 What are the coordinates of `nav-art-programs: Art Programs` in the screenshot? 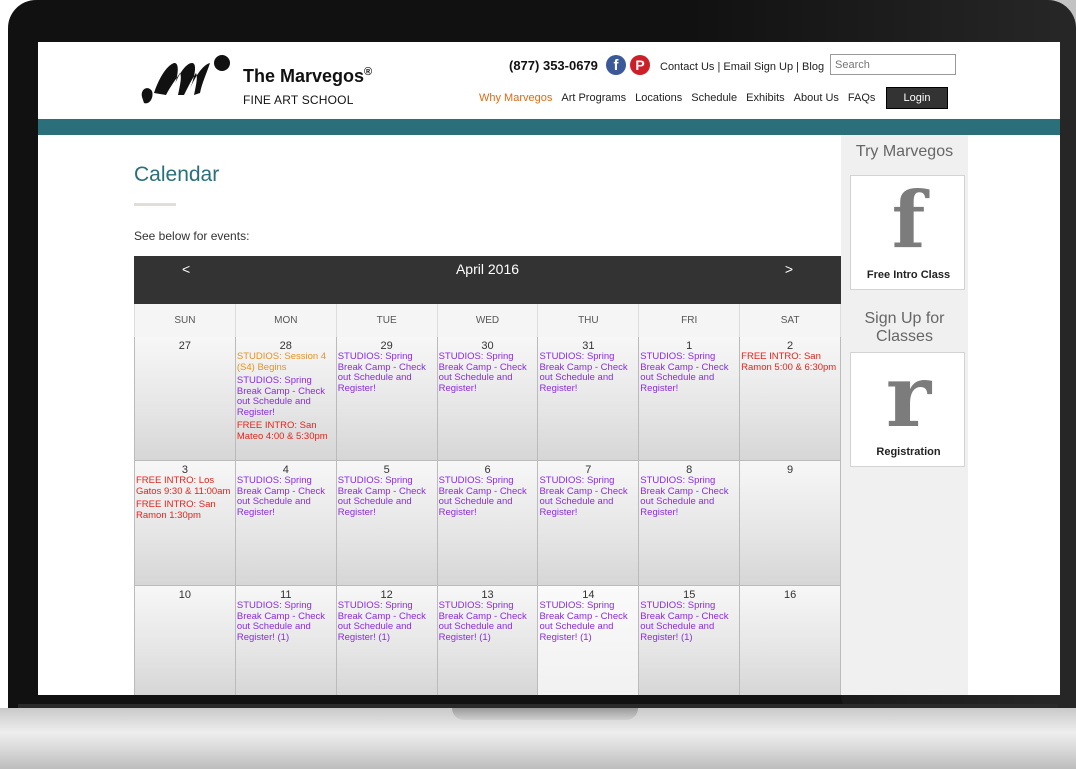 It's located at (593, 98).